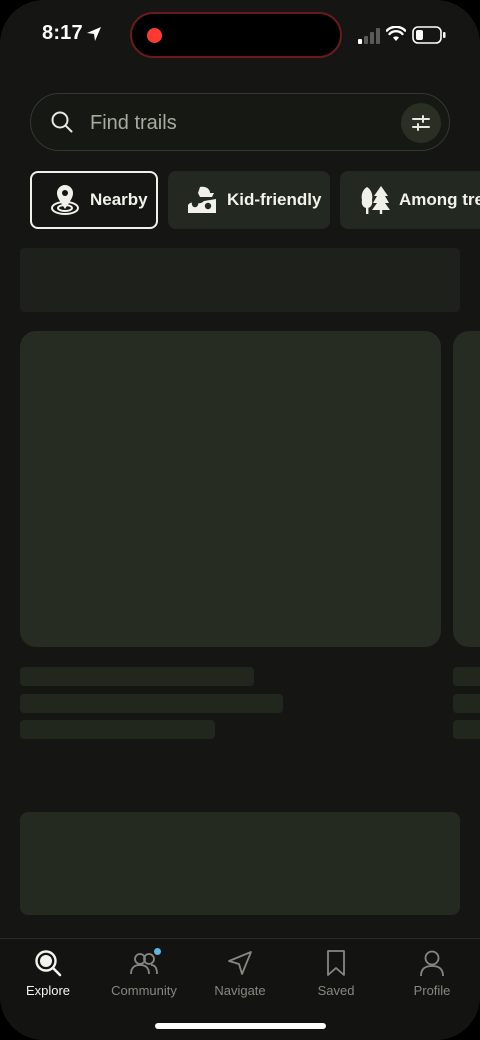 This screenshot has height=1040, width=480. I want to click on bookmark-icon, so click(336, 963).